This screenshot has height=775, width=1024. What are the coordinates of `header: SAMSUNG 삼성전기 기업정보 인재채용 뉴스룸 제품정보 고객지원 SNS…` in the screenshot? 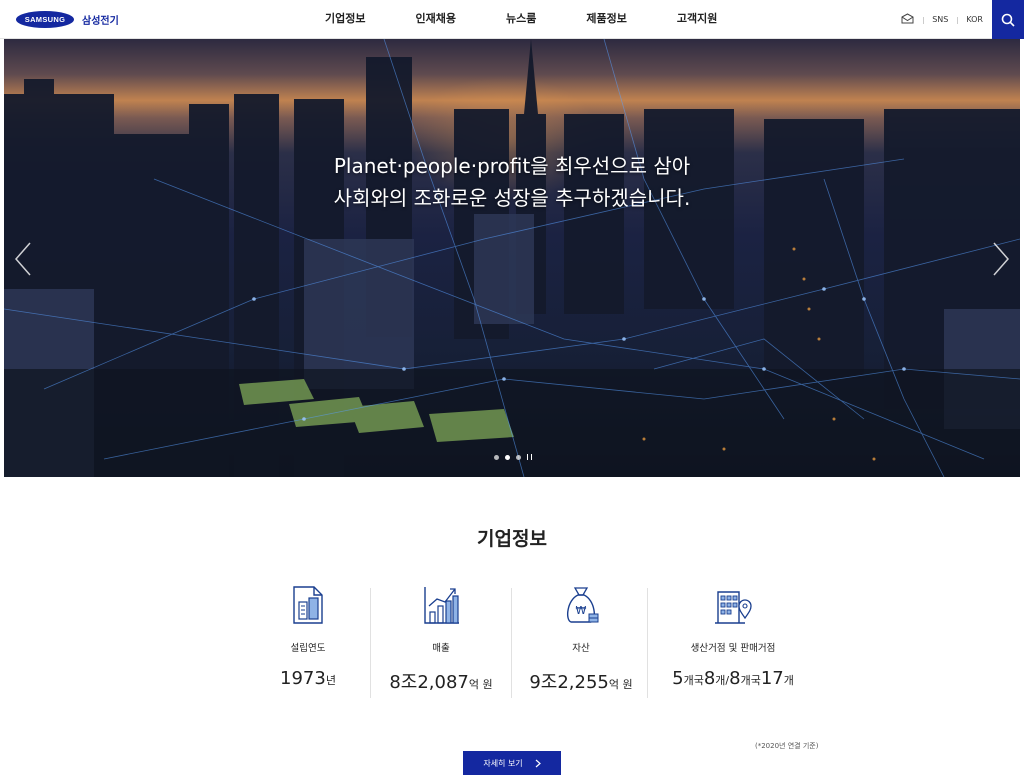 It's located at (512, 19).